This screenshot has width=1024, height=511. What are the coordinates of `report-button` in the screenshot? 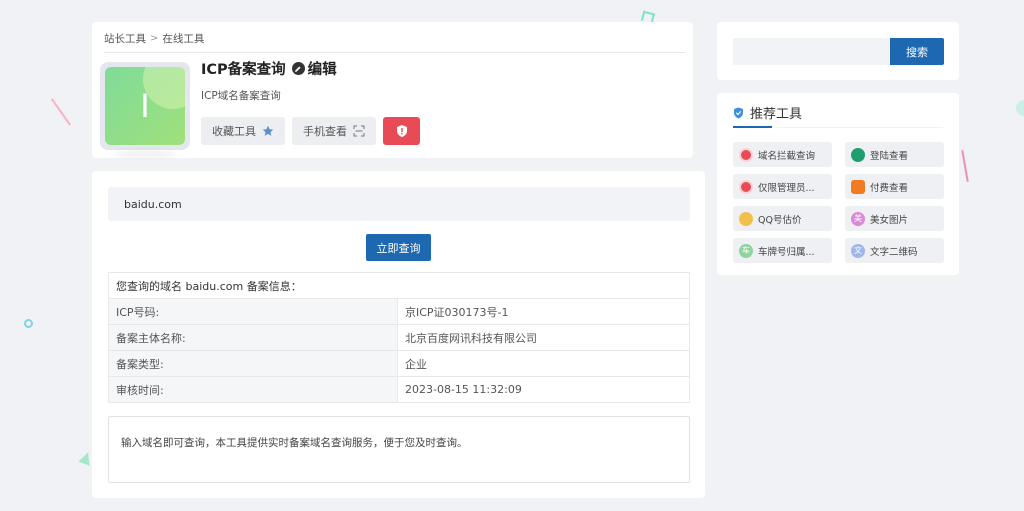 It's located at (401, 131).